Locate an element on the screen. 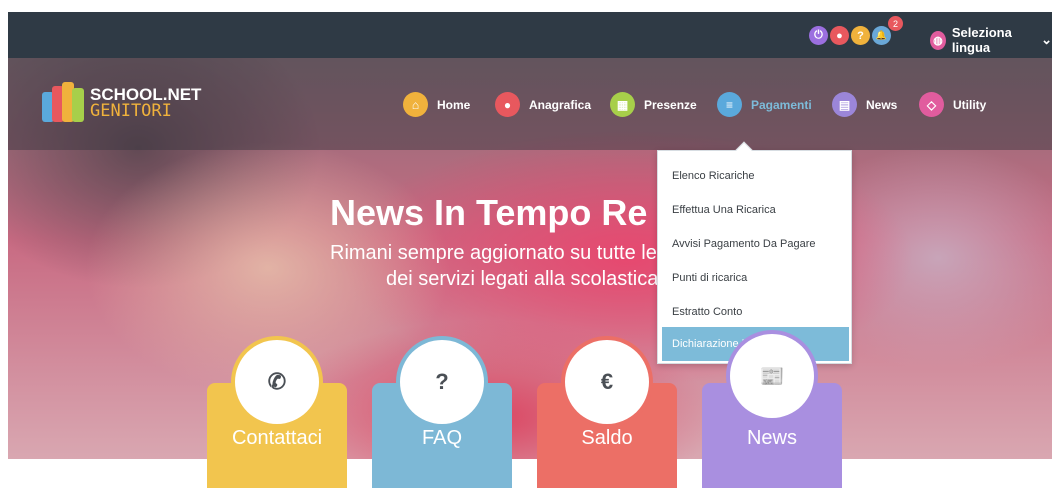 Image resolution: width=1052 pixels, height=488 pixels. logo-text-genitori: GENITORI is located at coordinates (131, 111).